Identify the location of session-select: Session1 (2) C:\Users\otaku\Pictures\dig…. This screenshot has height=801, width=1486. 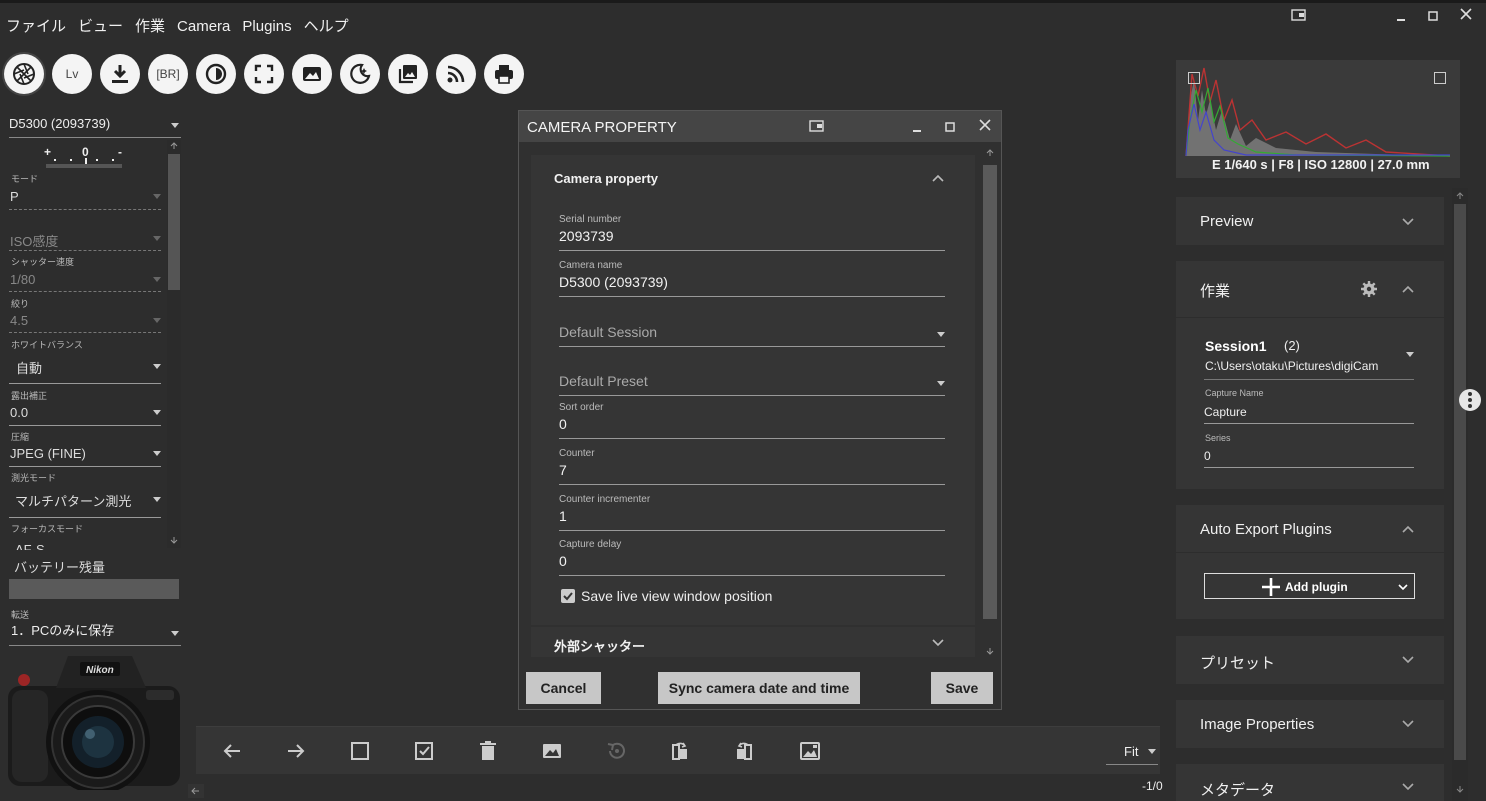
(1310, 355).